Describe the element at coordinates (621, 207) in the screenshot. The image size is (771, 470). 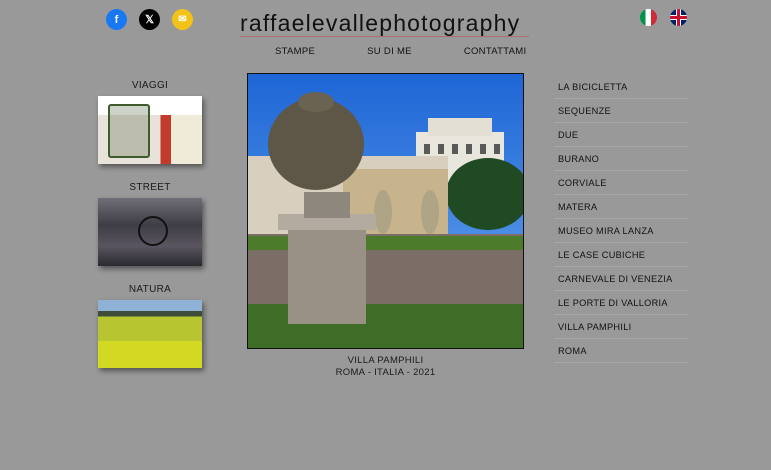
I see `series-item: MATERA` at that location.